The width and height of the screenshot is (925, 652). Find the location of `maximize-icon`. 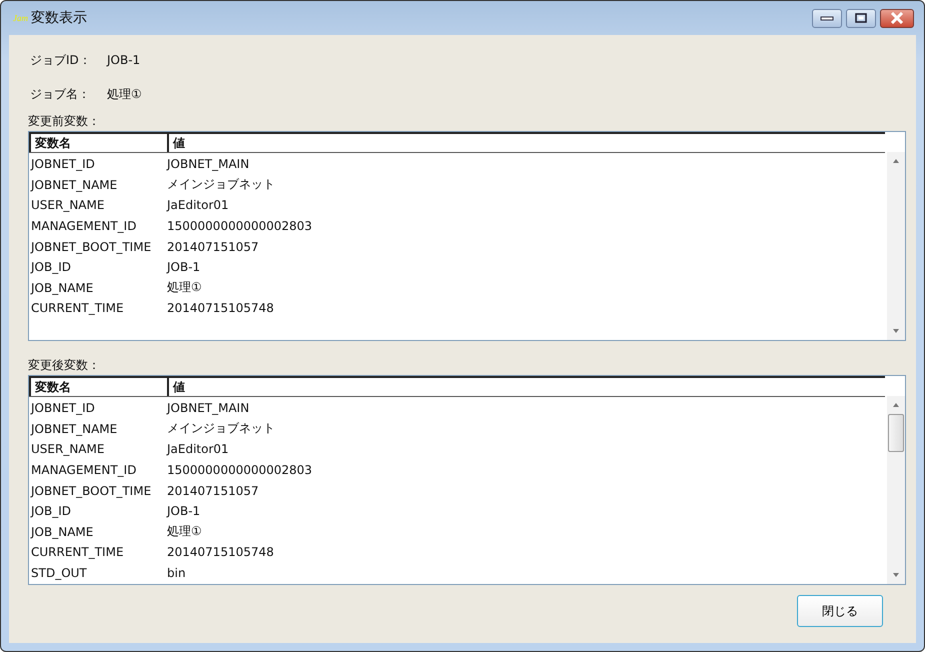

maximize-icon is located at coordinates (861, 18).